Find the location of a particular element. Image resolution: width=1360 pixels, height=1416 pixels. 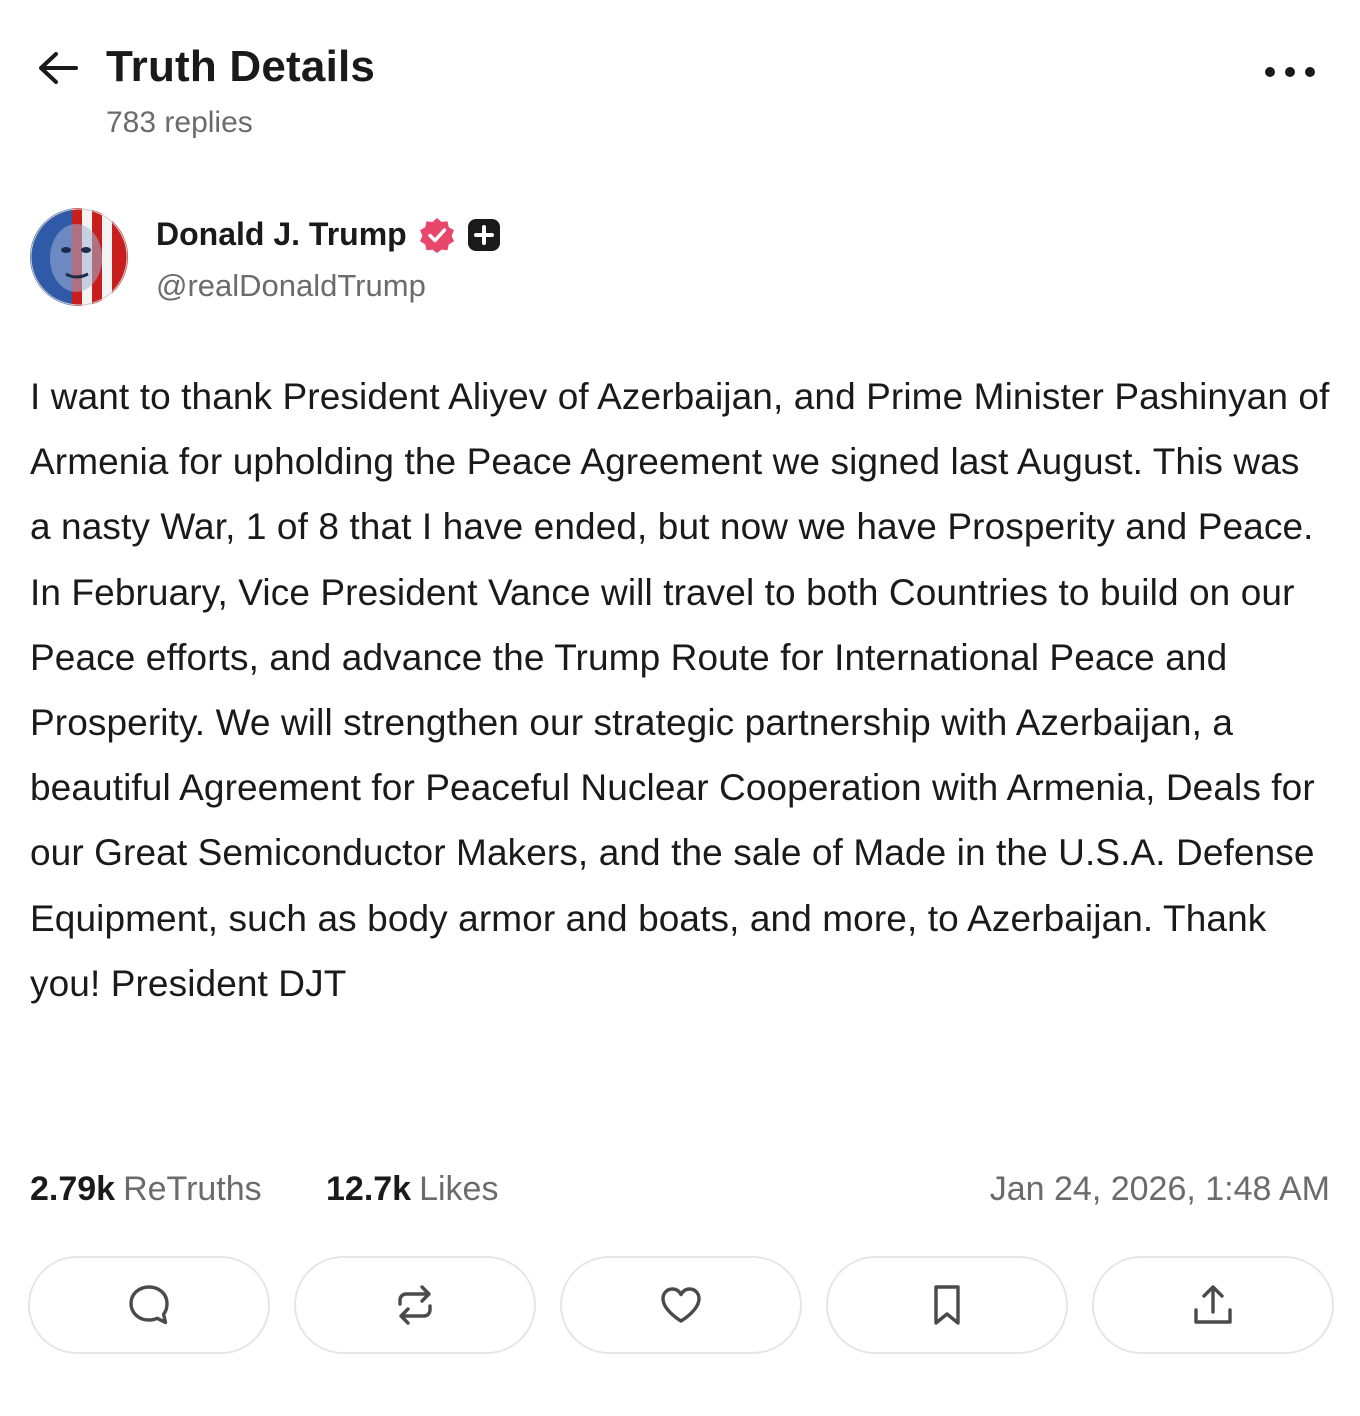

page-title: Truth Details is located at coordinates (241, 66).